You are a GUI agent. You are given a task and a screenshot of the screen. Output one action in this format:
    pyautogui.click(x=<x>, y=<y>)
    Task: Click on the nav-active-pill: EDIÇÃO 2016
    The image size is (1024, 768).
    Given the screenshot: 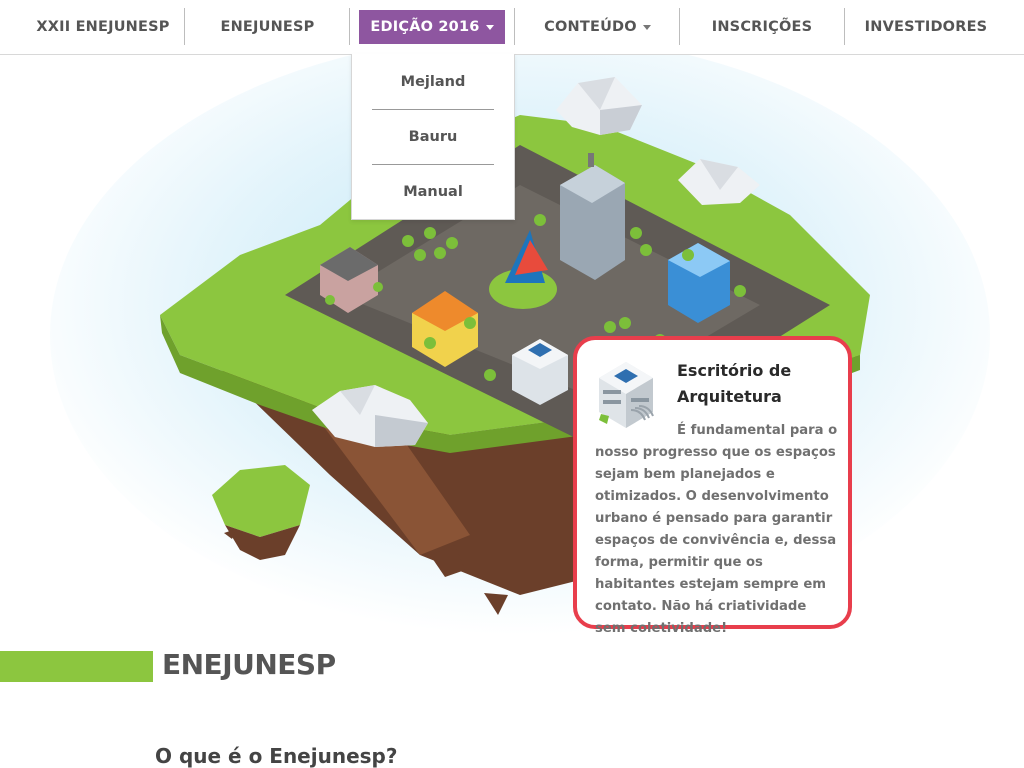 What is the action you would take?
    pyautogui.click(x=432, y=27)
    